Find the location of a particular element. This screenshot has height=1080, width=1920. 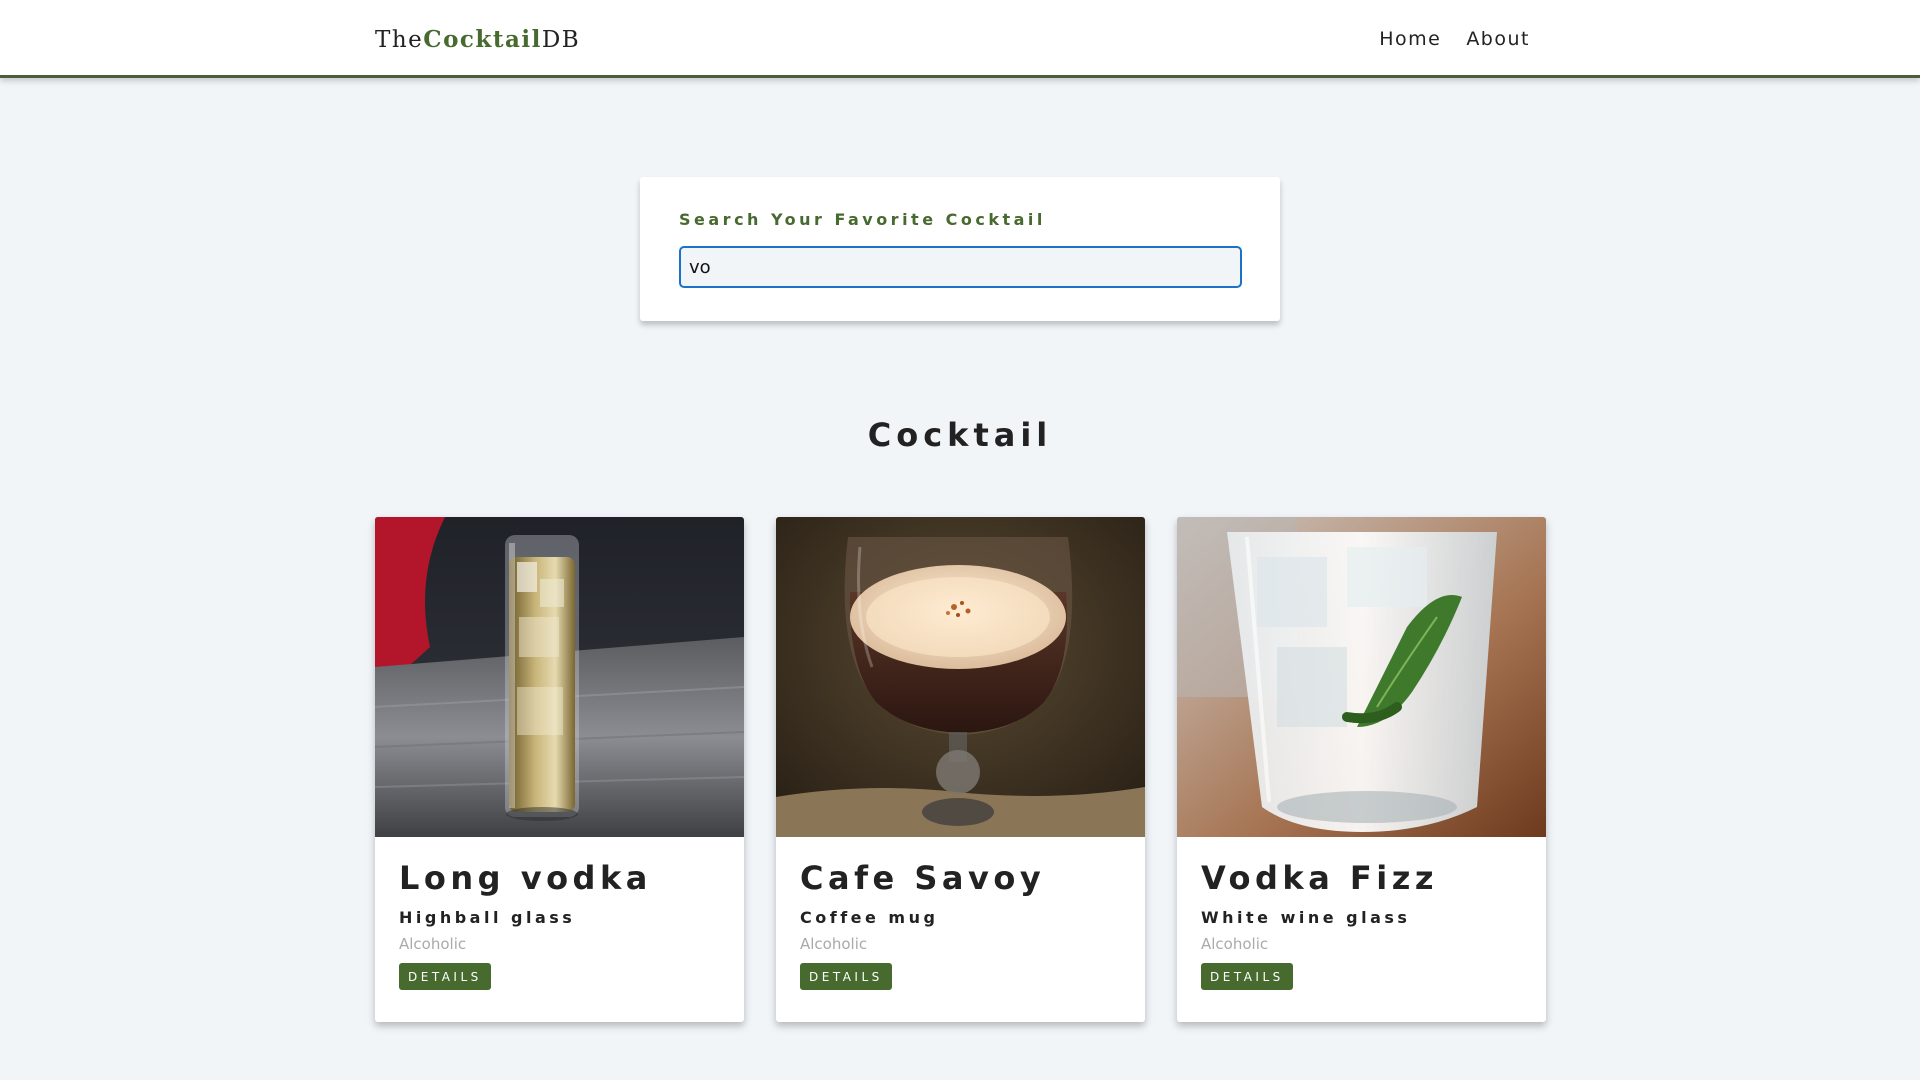

nav-center: TheCocktailDB Home About is located at coordinates (952, 39).